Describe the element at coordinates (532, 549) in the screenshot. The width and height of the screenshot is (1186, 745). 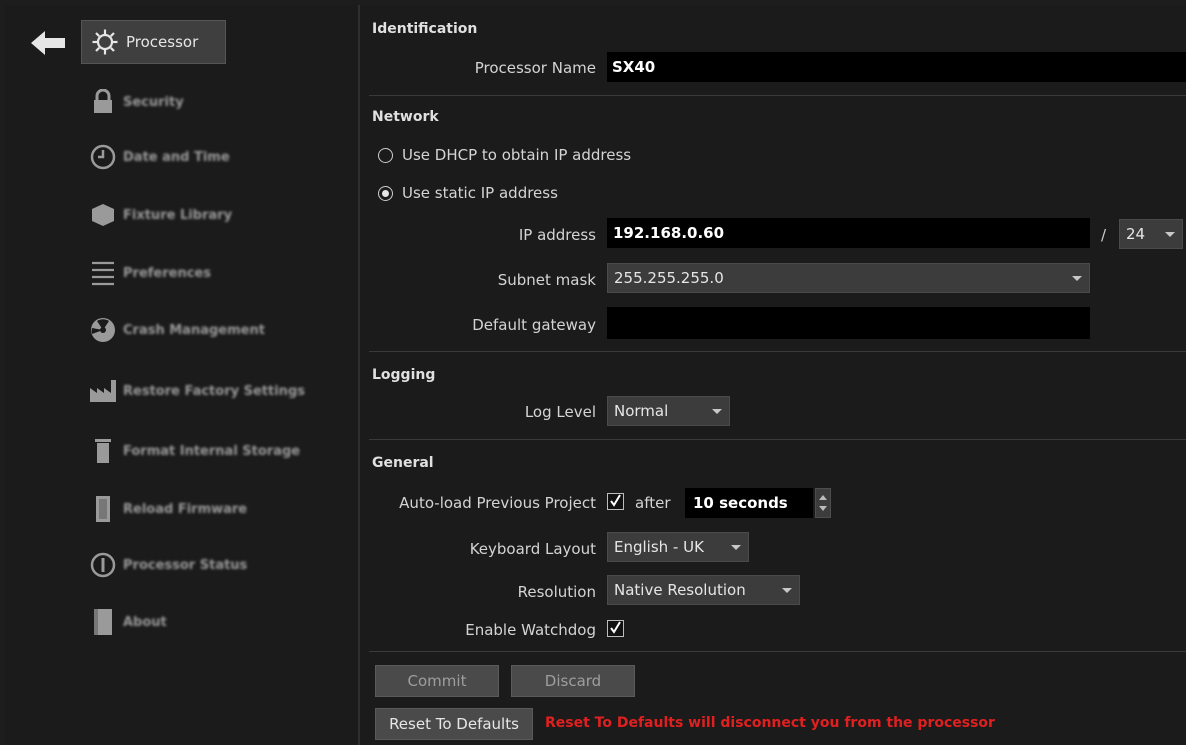
I see `keyboard-layout-label: Keyboard Layout` at that location.